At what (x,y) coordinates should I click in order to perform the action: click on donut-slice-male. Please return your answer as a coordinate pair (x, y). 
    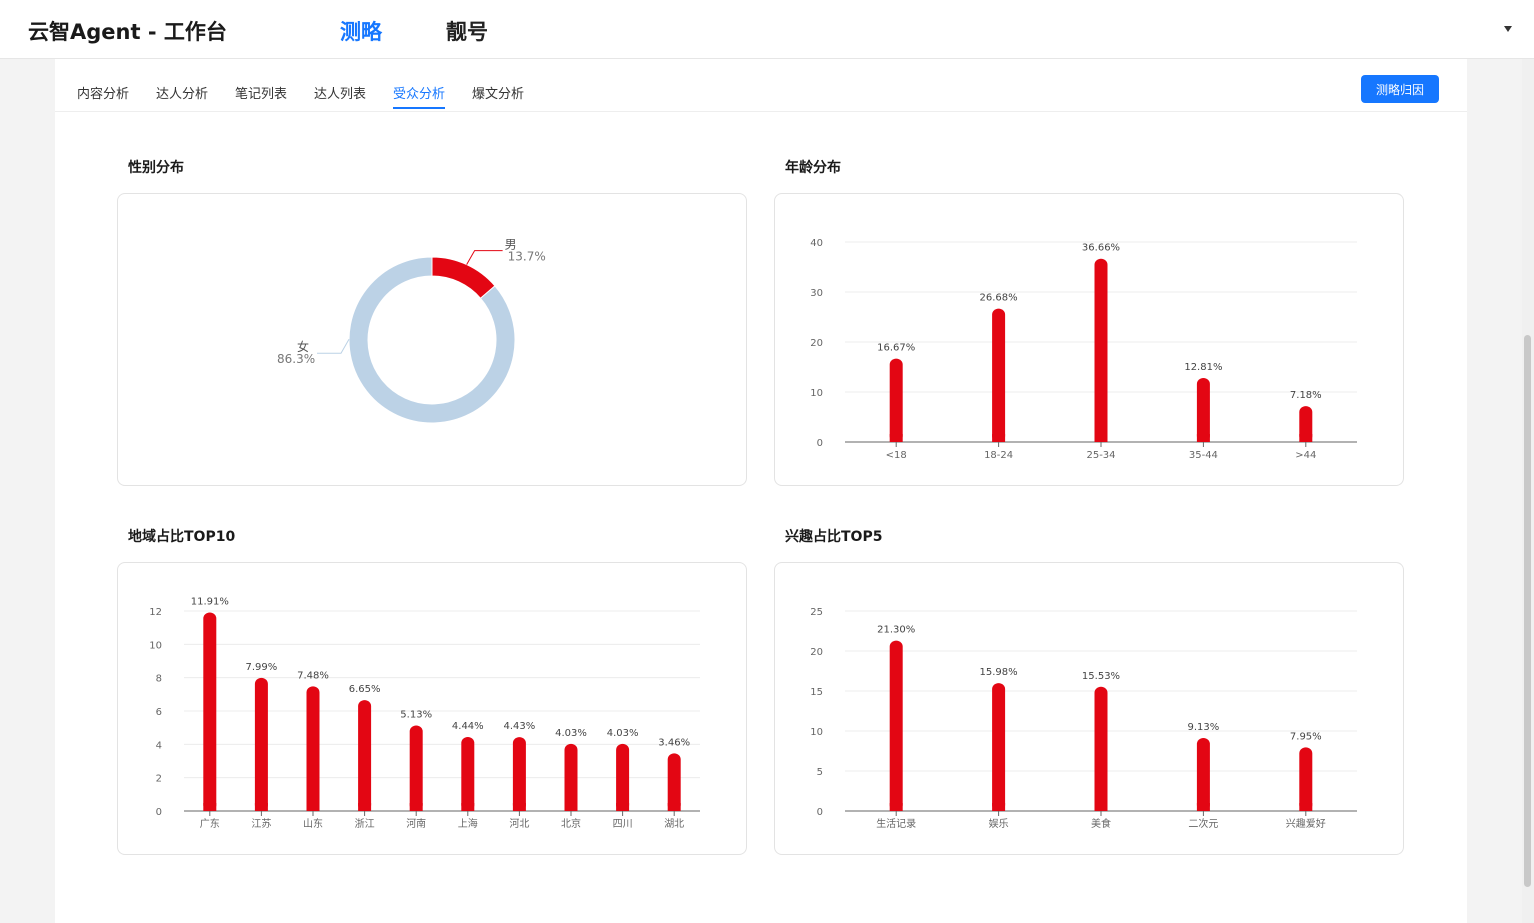
    Looking at the image, I should click on (463, 277).